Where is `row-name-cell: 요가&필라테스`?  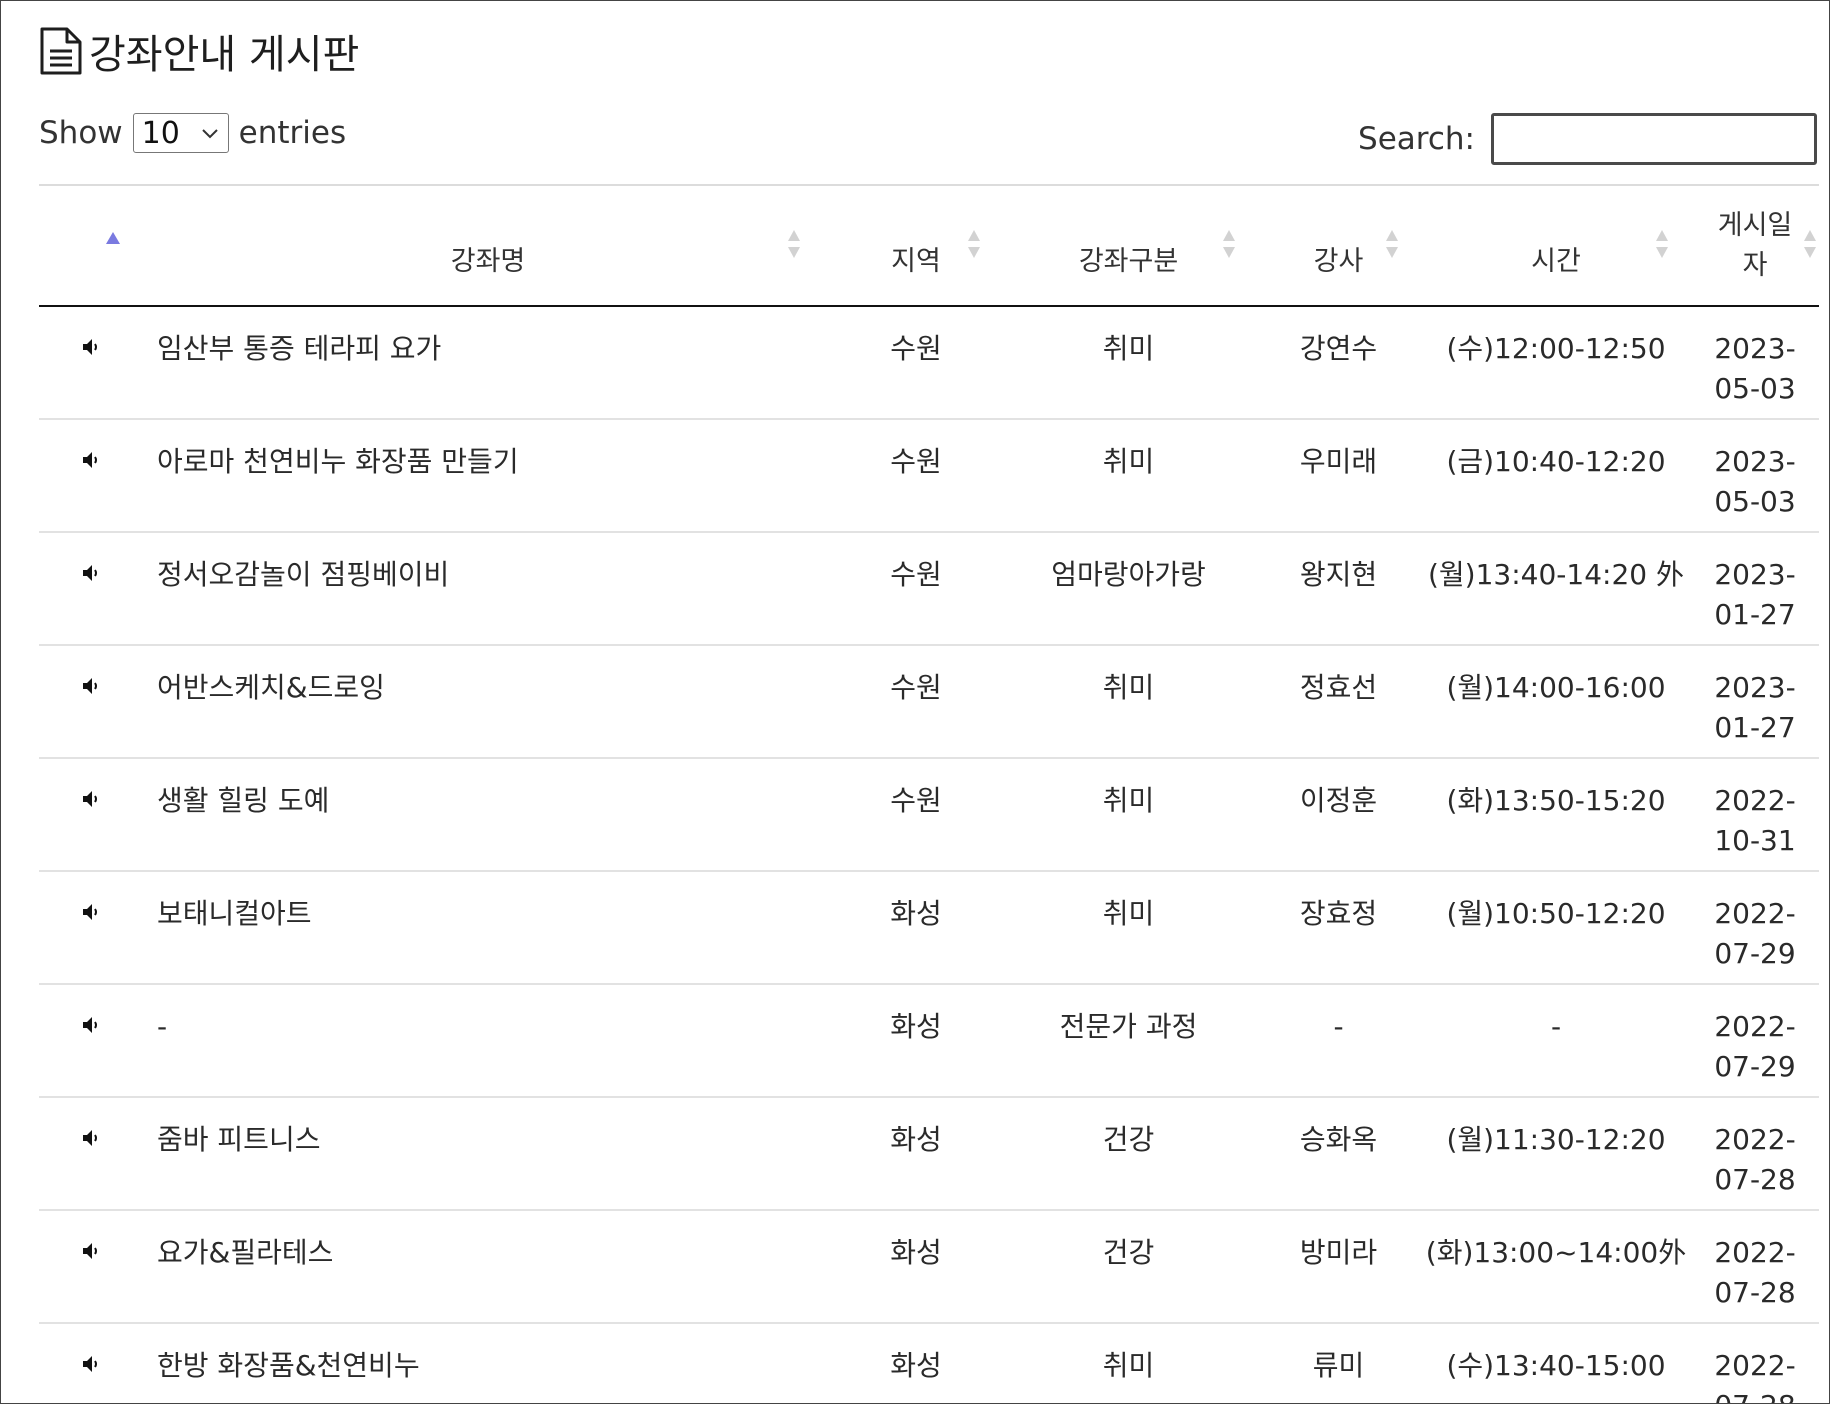 row-name-cell: 요가&필라테스 is located at coordinates (488, 1267).